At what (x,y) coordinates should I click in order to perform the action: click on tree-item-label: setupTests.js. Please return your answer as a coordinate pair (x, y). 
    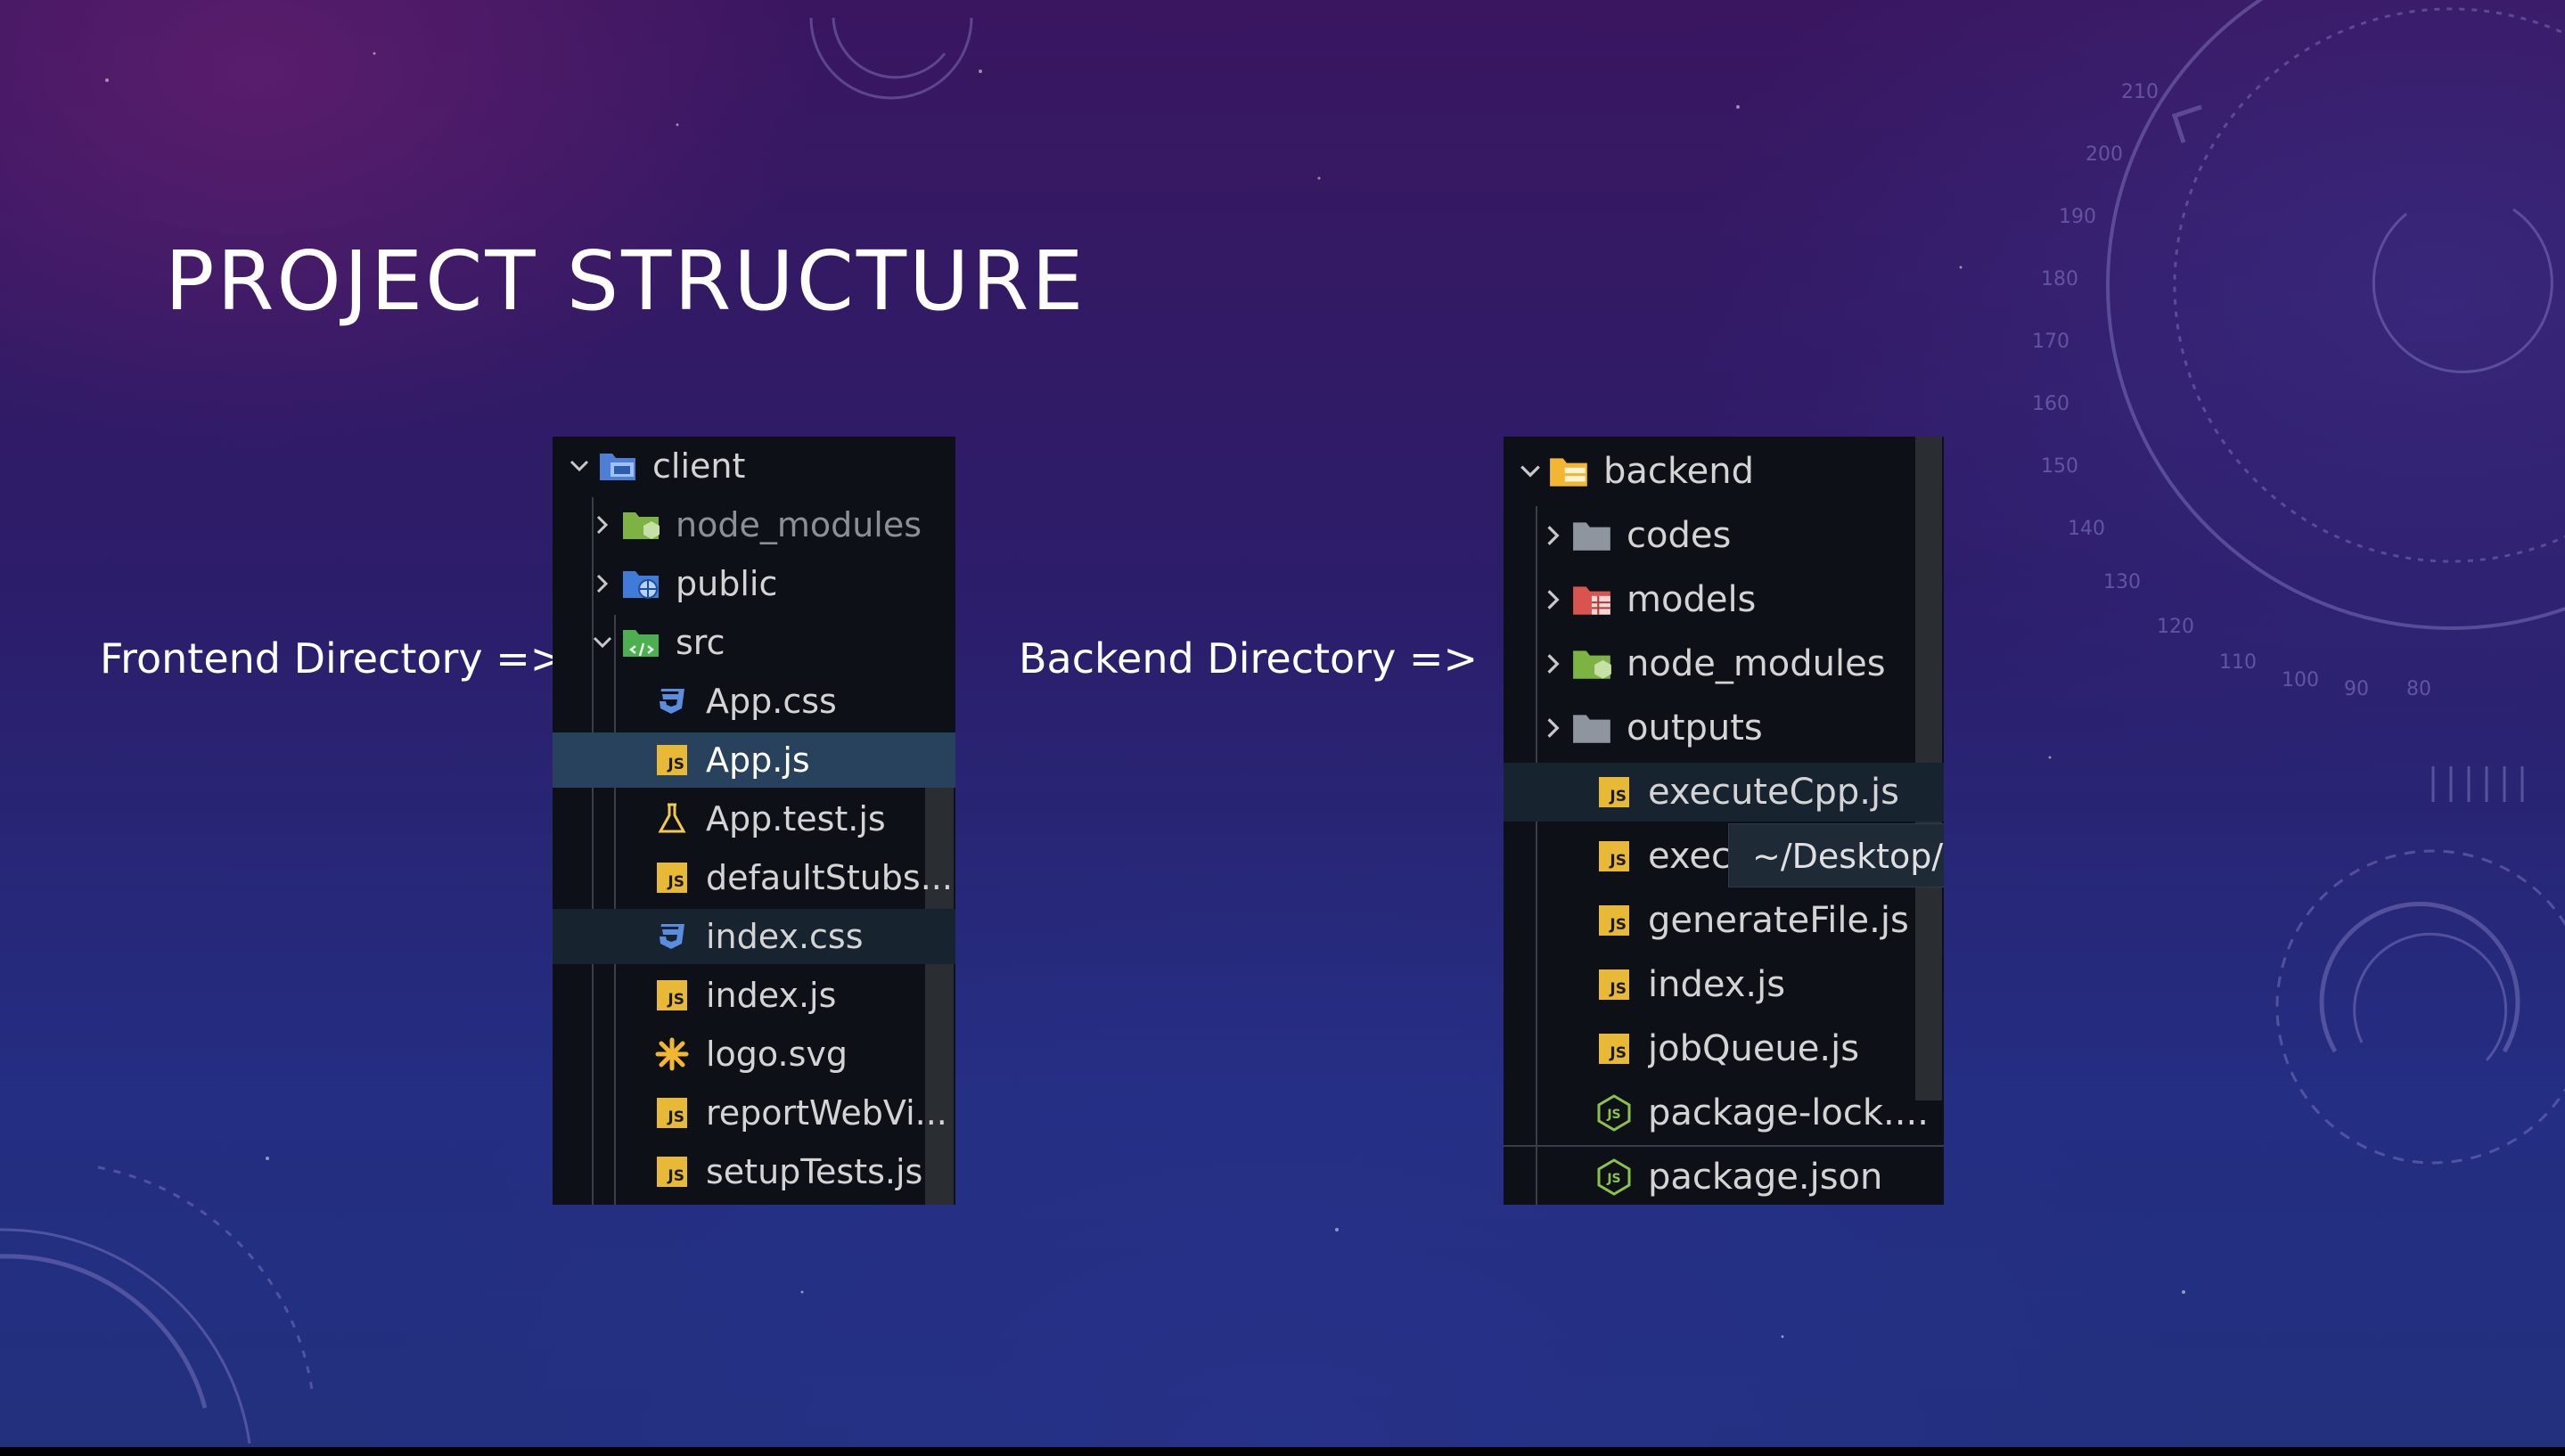
    Looking at the image, I should click on (814, 1171).